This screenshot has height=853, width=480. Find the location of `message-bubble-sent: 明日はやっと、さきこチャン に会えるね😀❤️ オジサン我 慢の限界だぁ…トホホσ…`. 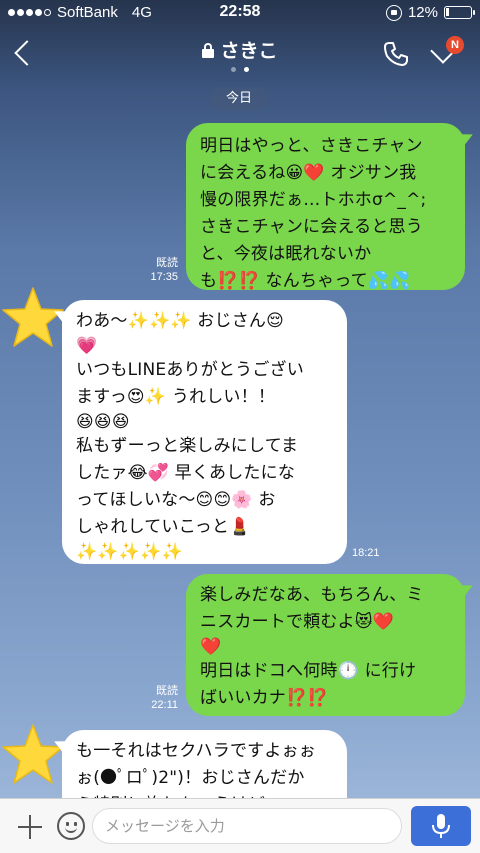

message-bubble-sent: 明日はやっと、さきこチャン に会えるね😀❤️ オジサン我 慢の限界だぁ…トホホσ… is located at coordinates (325, 207).